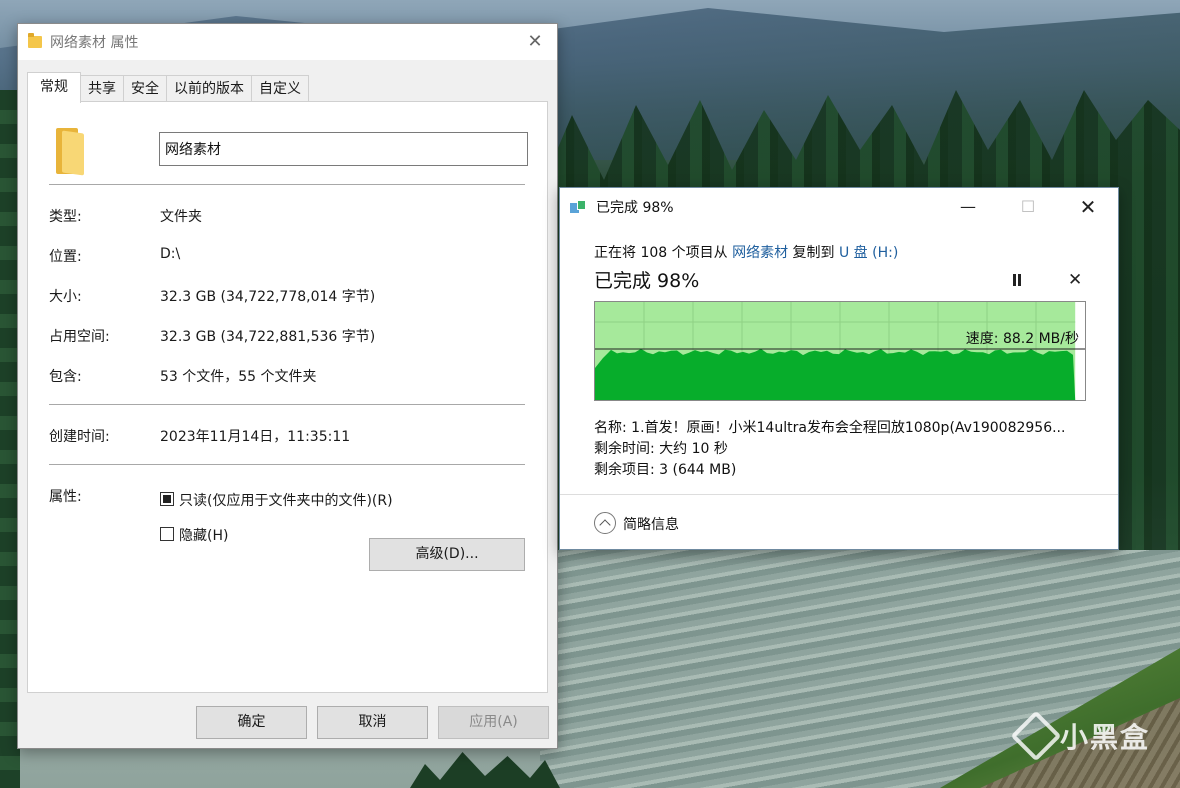  What do you see at coordinates (579, 207) in the screenshot?
I see `copy-icon` at bounding box center [579, 207].